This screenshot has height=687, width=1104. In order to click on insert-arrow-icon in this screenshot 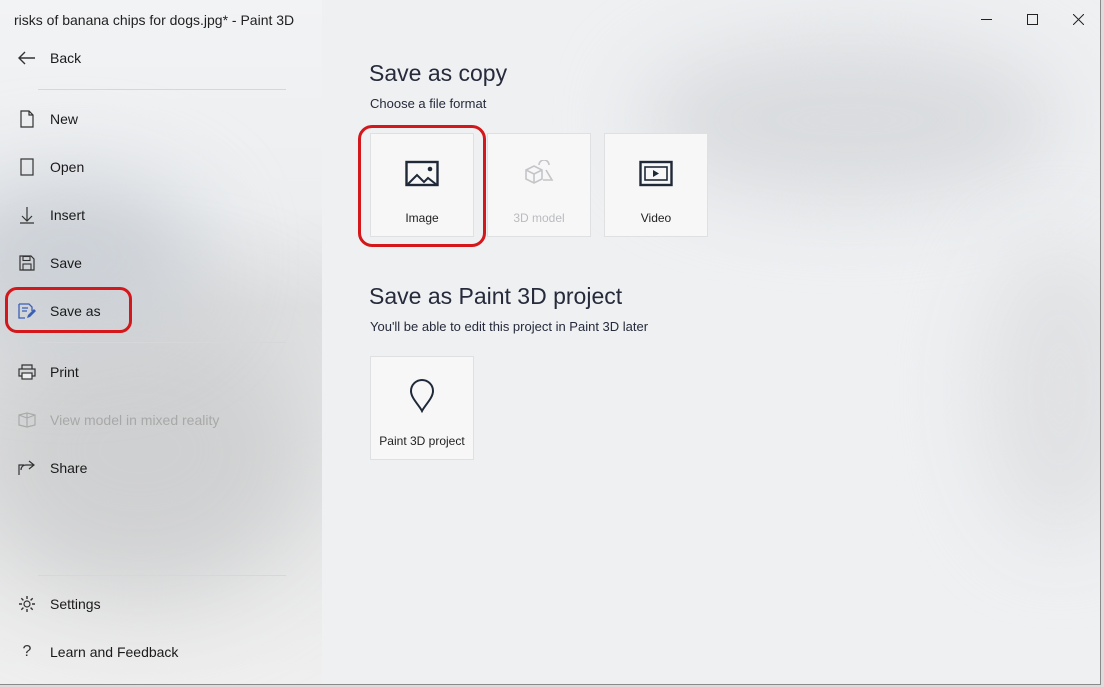, I will do `click(27, 215)`.